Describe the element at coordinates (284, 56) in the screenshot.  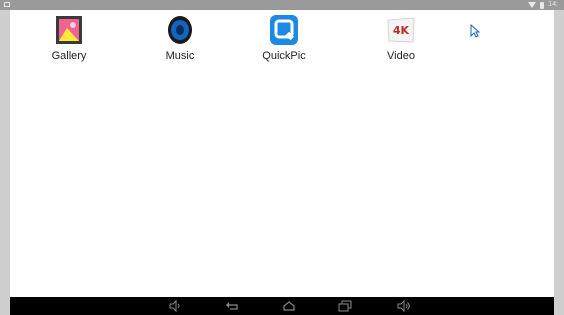
I see `app-label-quickpic: QuickPic` at that location.